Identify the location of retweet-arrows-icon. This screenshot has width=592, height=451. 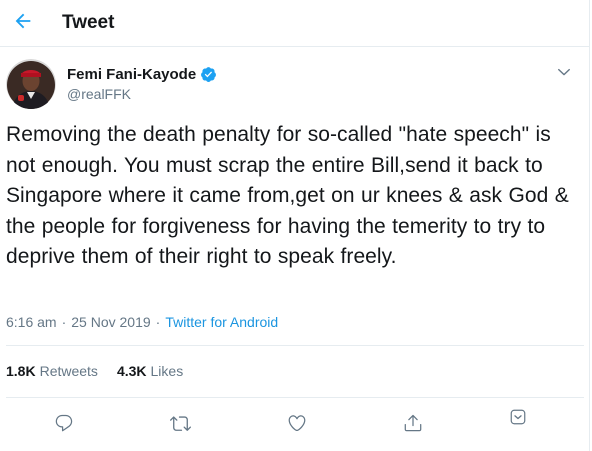
(180, 423).